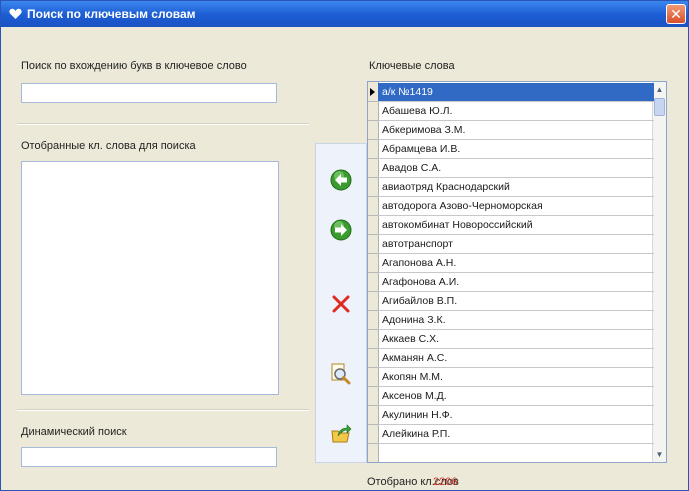 This screenshot has width=689, height=491. Describe the element at coordinates (516, 149) in the screenshot. I see `keyword-row: Абрамцева И.В.` at that location.